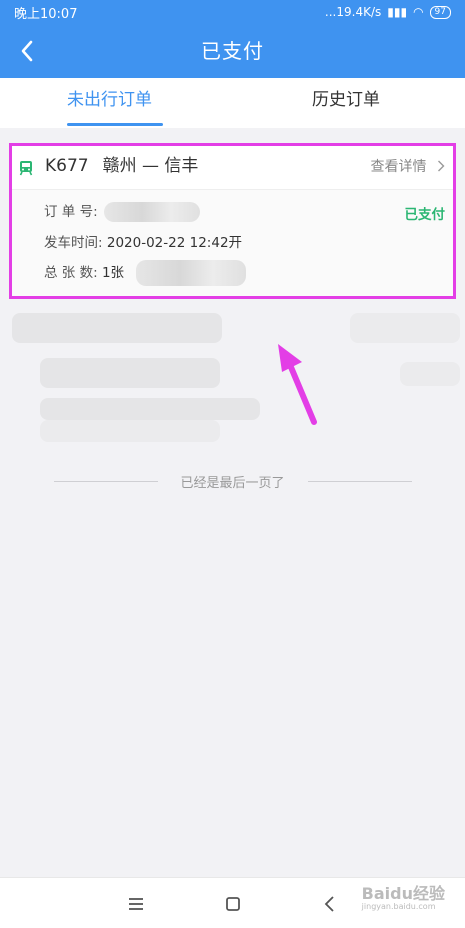 Image resolution: width=465 pixels, height=928 pixels. I want to click on page-title: 已支付, so click(232, 51).